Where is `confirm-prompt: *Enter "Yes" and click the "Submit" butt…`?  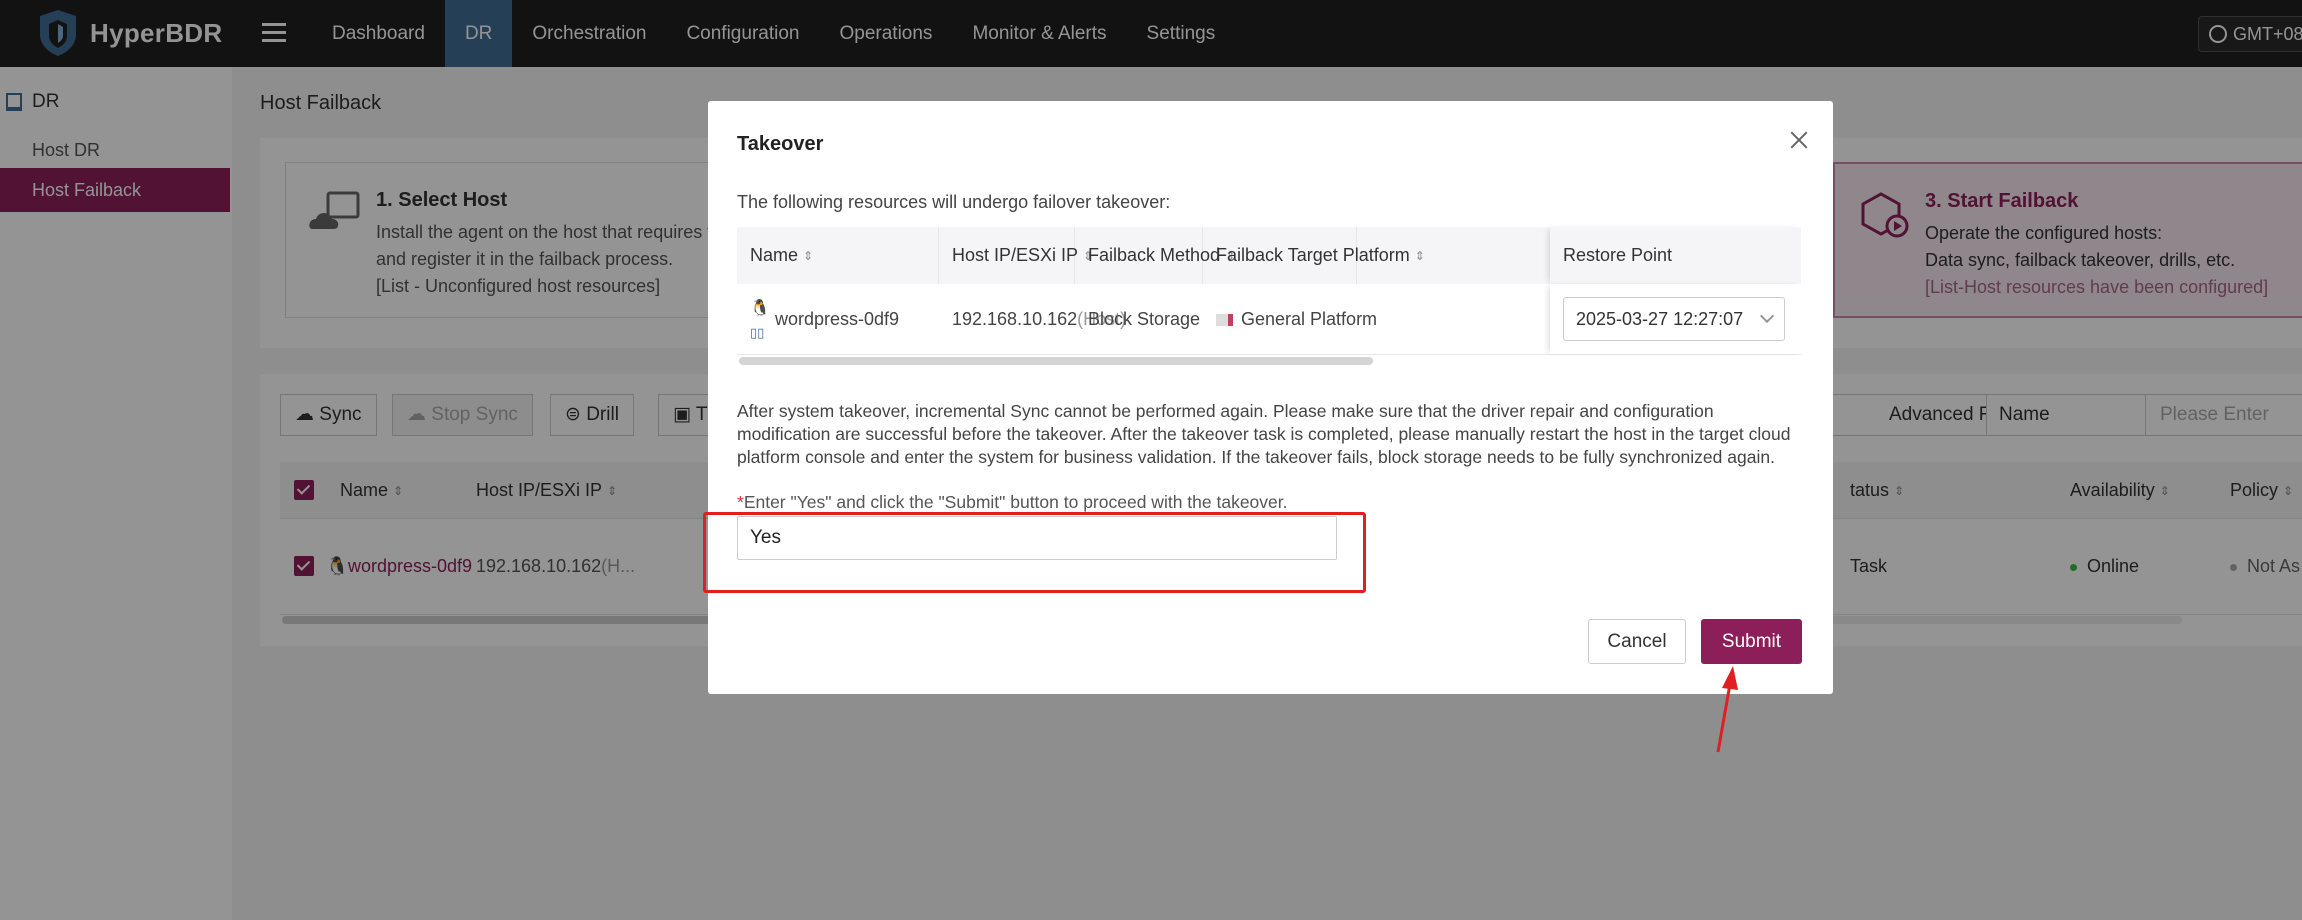 confirm-prompt: *Enter "Yes" and click the "Submit" butt… is located at coordinates (1012, 502).